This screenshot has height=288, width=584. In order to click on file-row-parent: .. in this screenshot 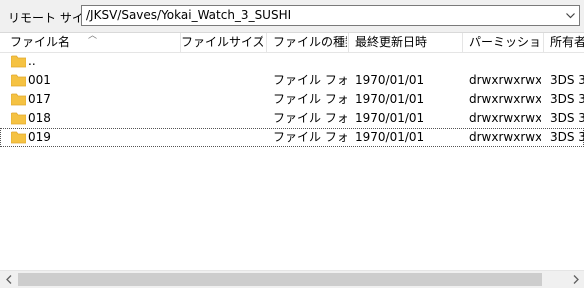, I will do `click(292, 61)`.